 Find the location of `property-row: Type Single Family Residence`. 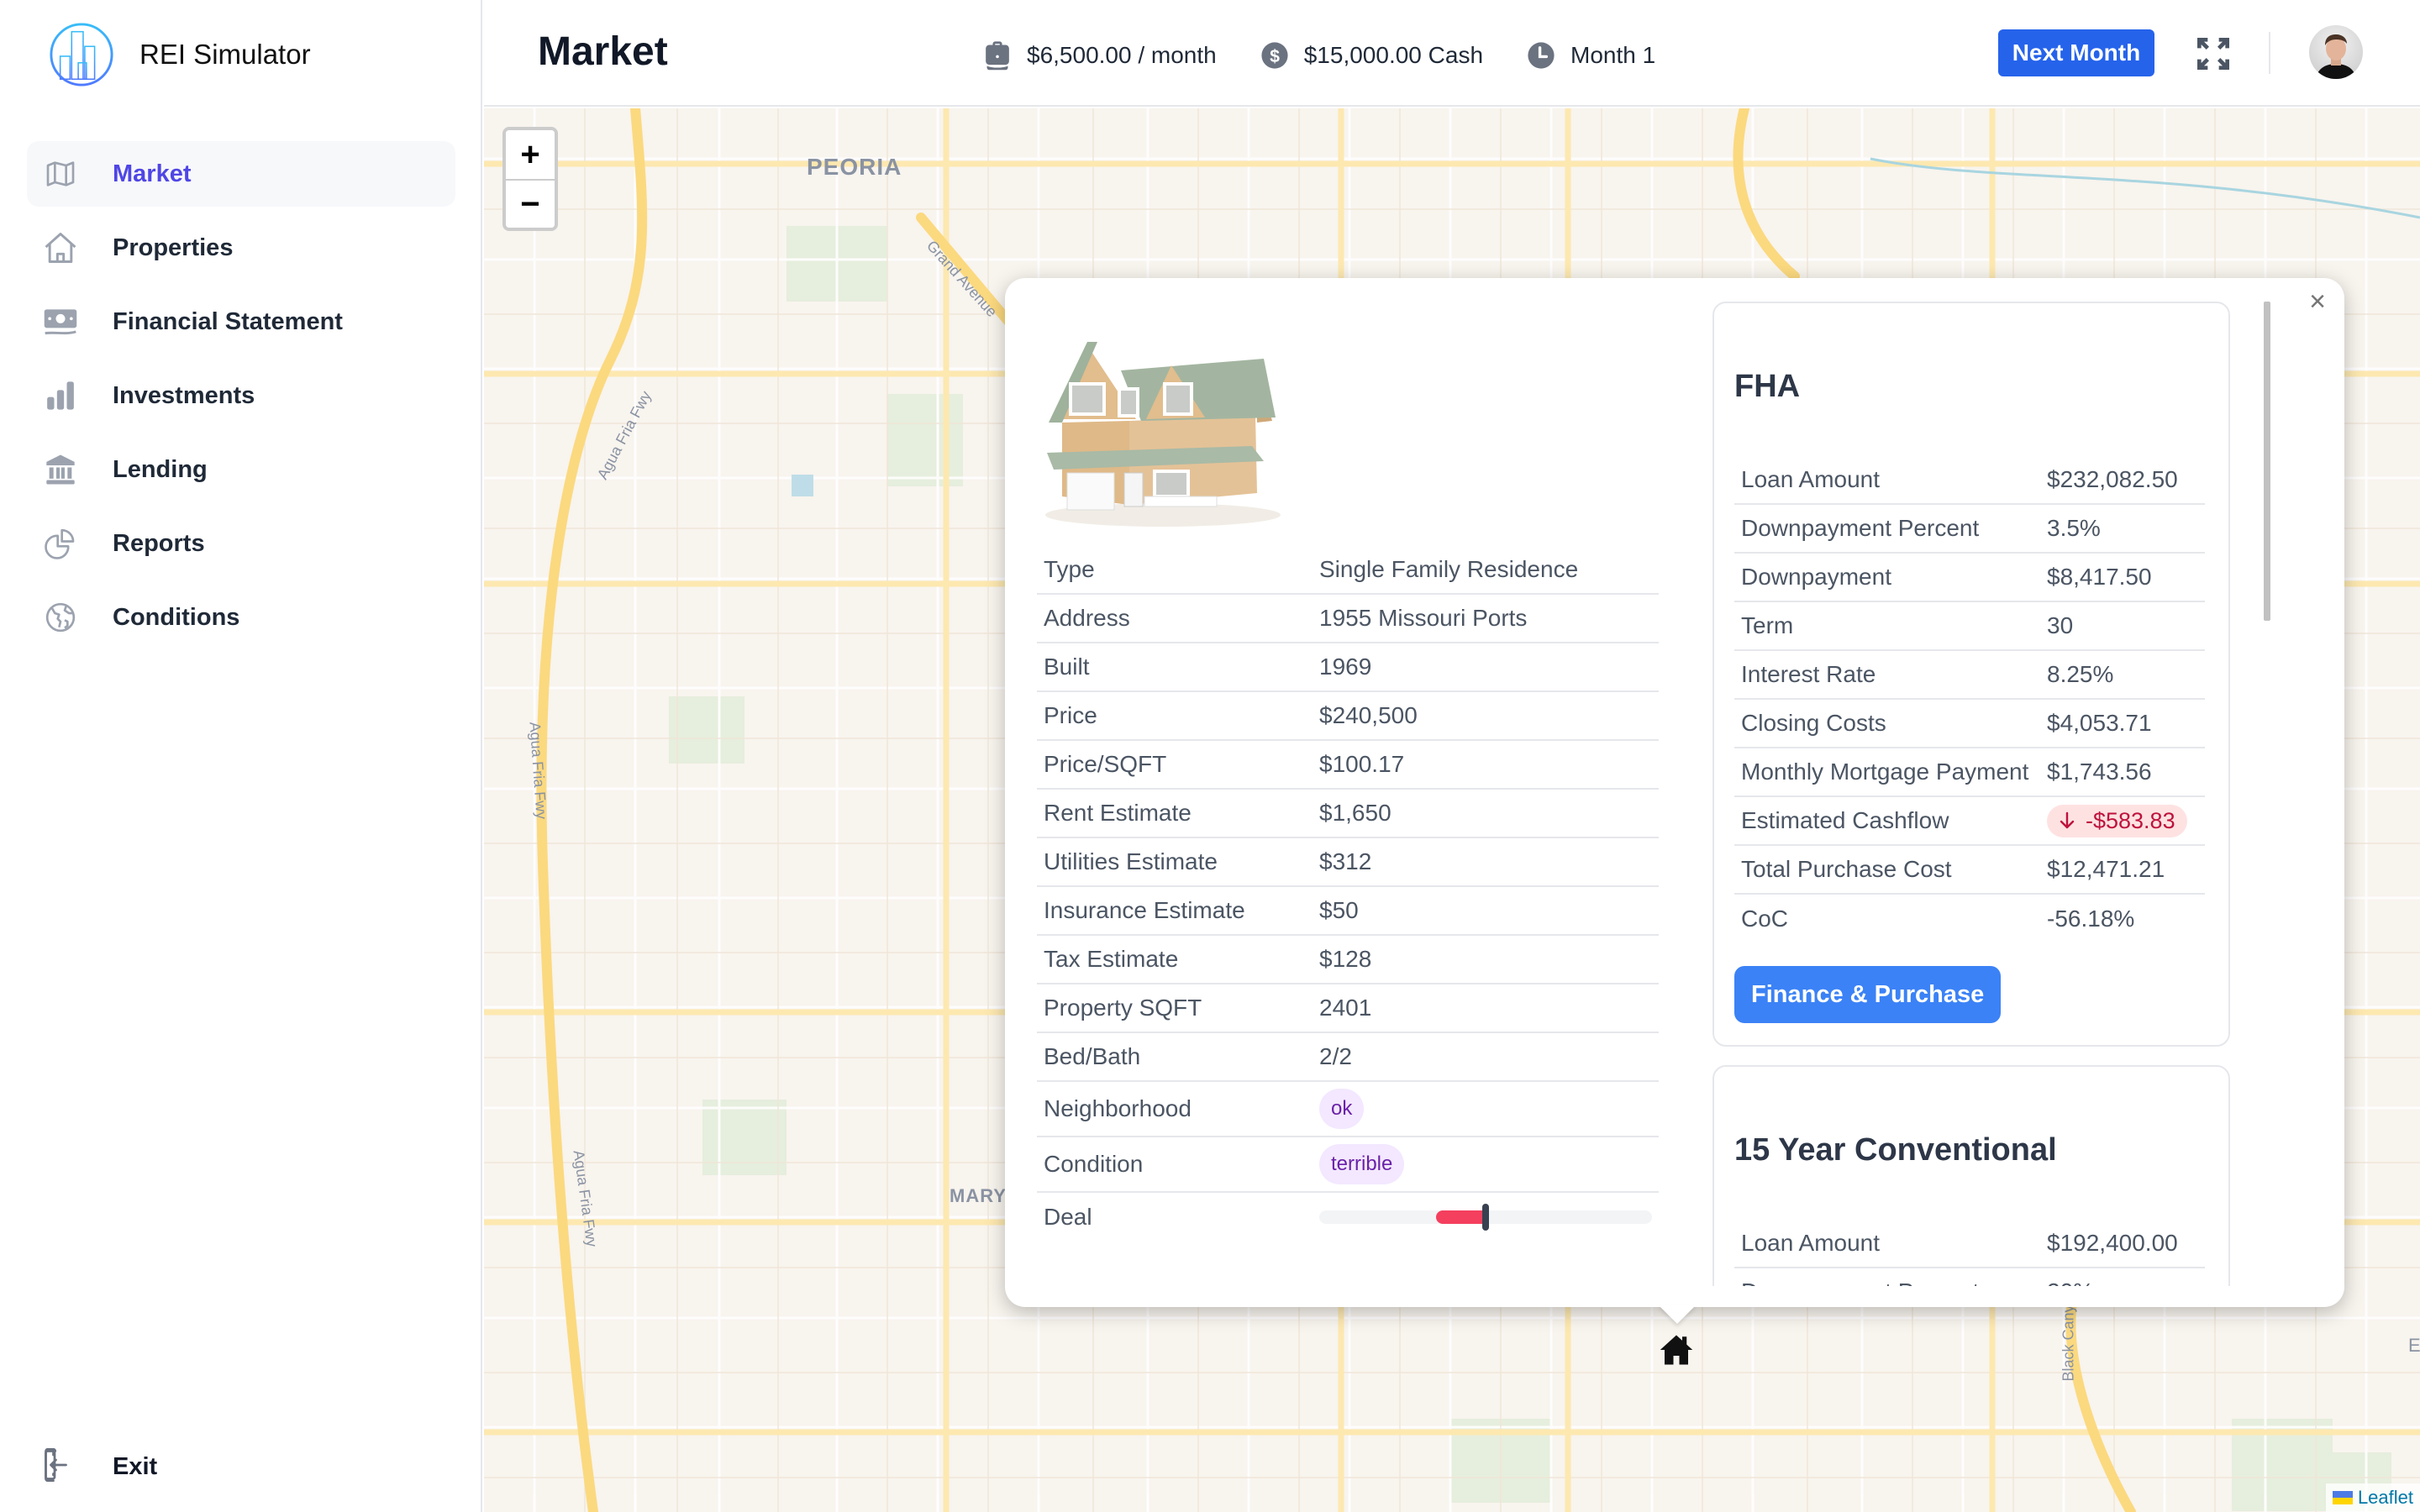

property-row: Type Single Family Residence is located at coordinates (1348, 570).